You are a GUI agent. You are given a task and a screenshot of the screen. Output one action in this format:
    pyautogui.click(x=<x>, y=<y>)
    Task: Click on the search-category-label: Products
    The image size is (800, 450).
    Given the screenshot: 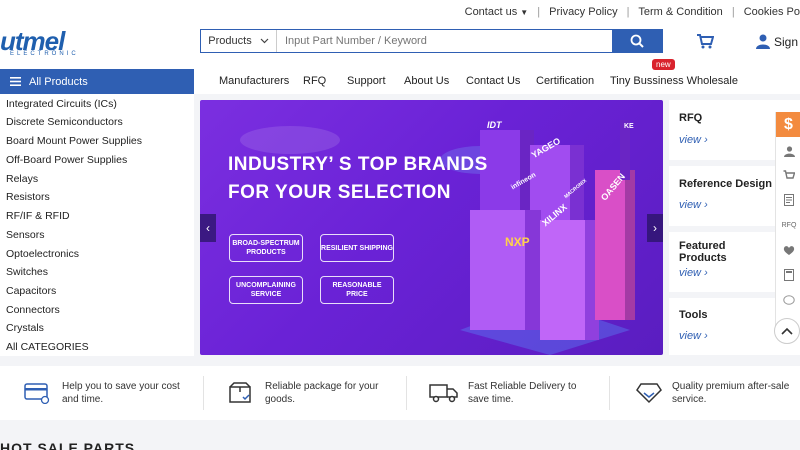 What is the action you would take?
    pyautogui.click(x=230, y=41)
    